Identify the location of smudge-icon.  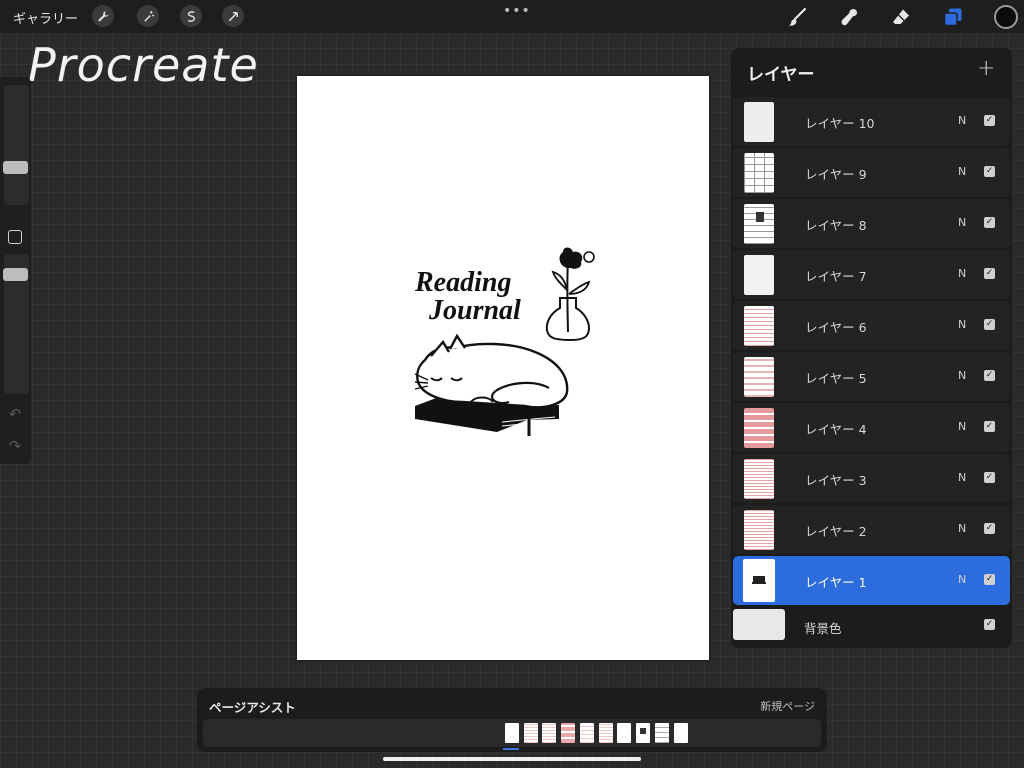
(849, 17).